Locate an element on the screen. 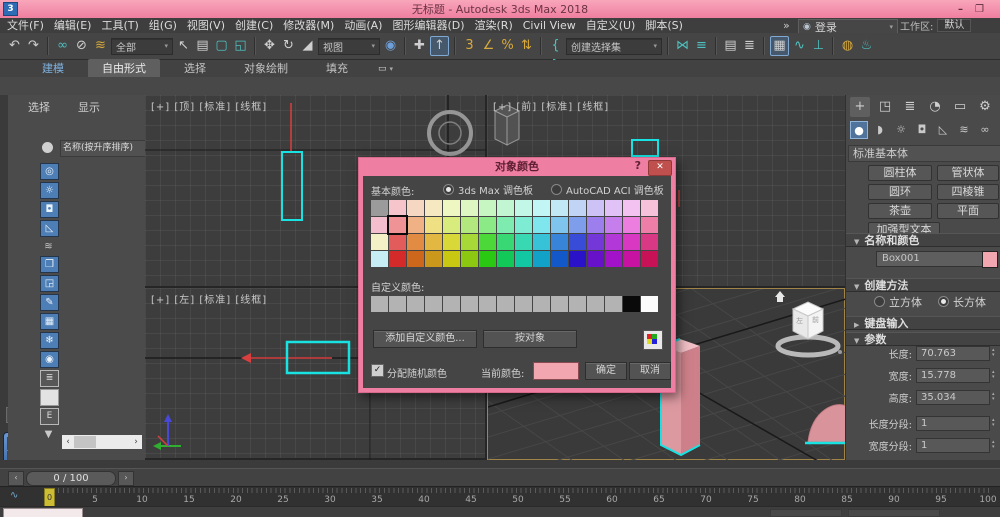  render-setup-icon: ♨ is located at coordinates (866, 46).